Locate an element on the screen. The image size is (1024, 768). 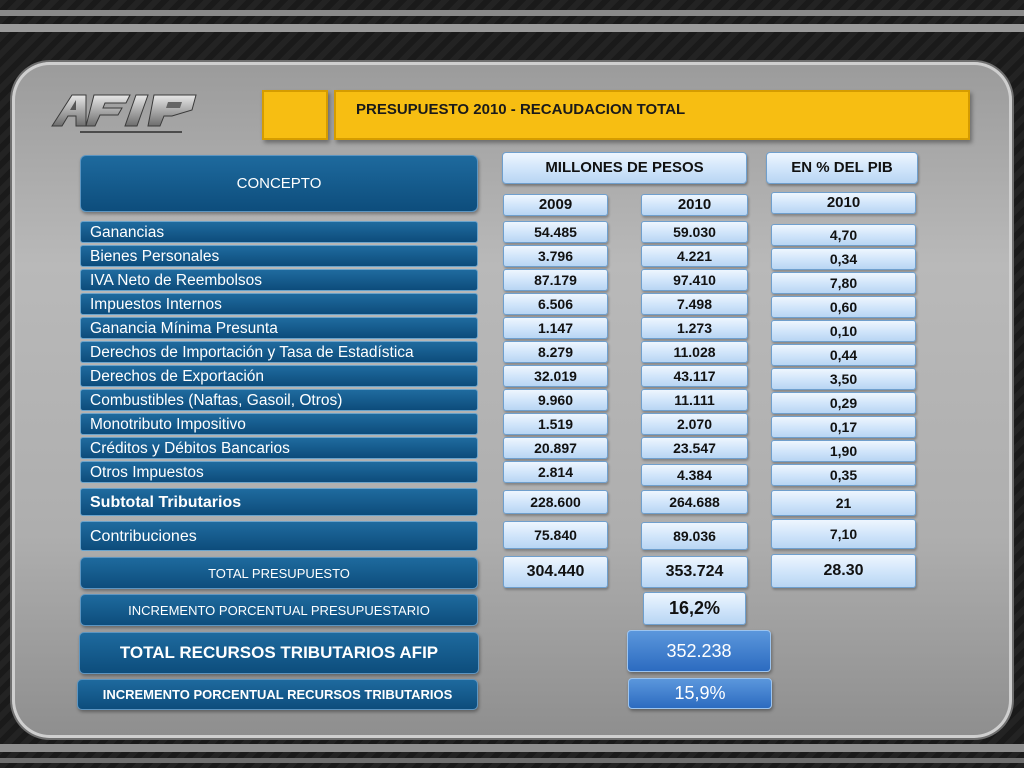
row-value-2010: 11.111 is located at coordinates (694, 400).